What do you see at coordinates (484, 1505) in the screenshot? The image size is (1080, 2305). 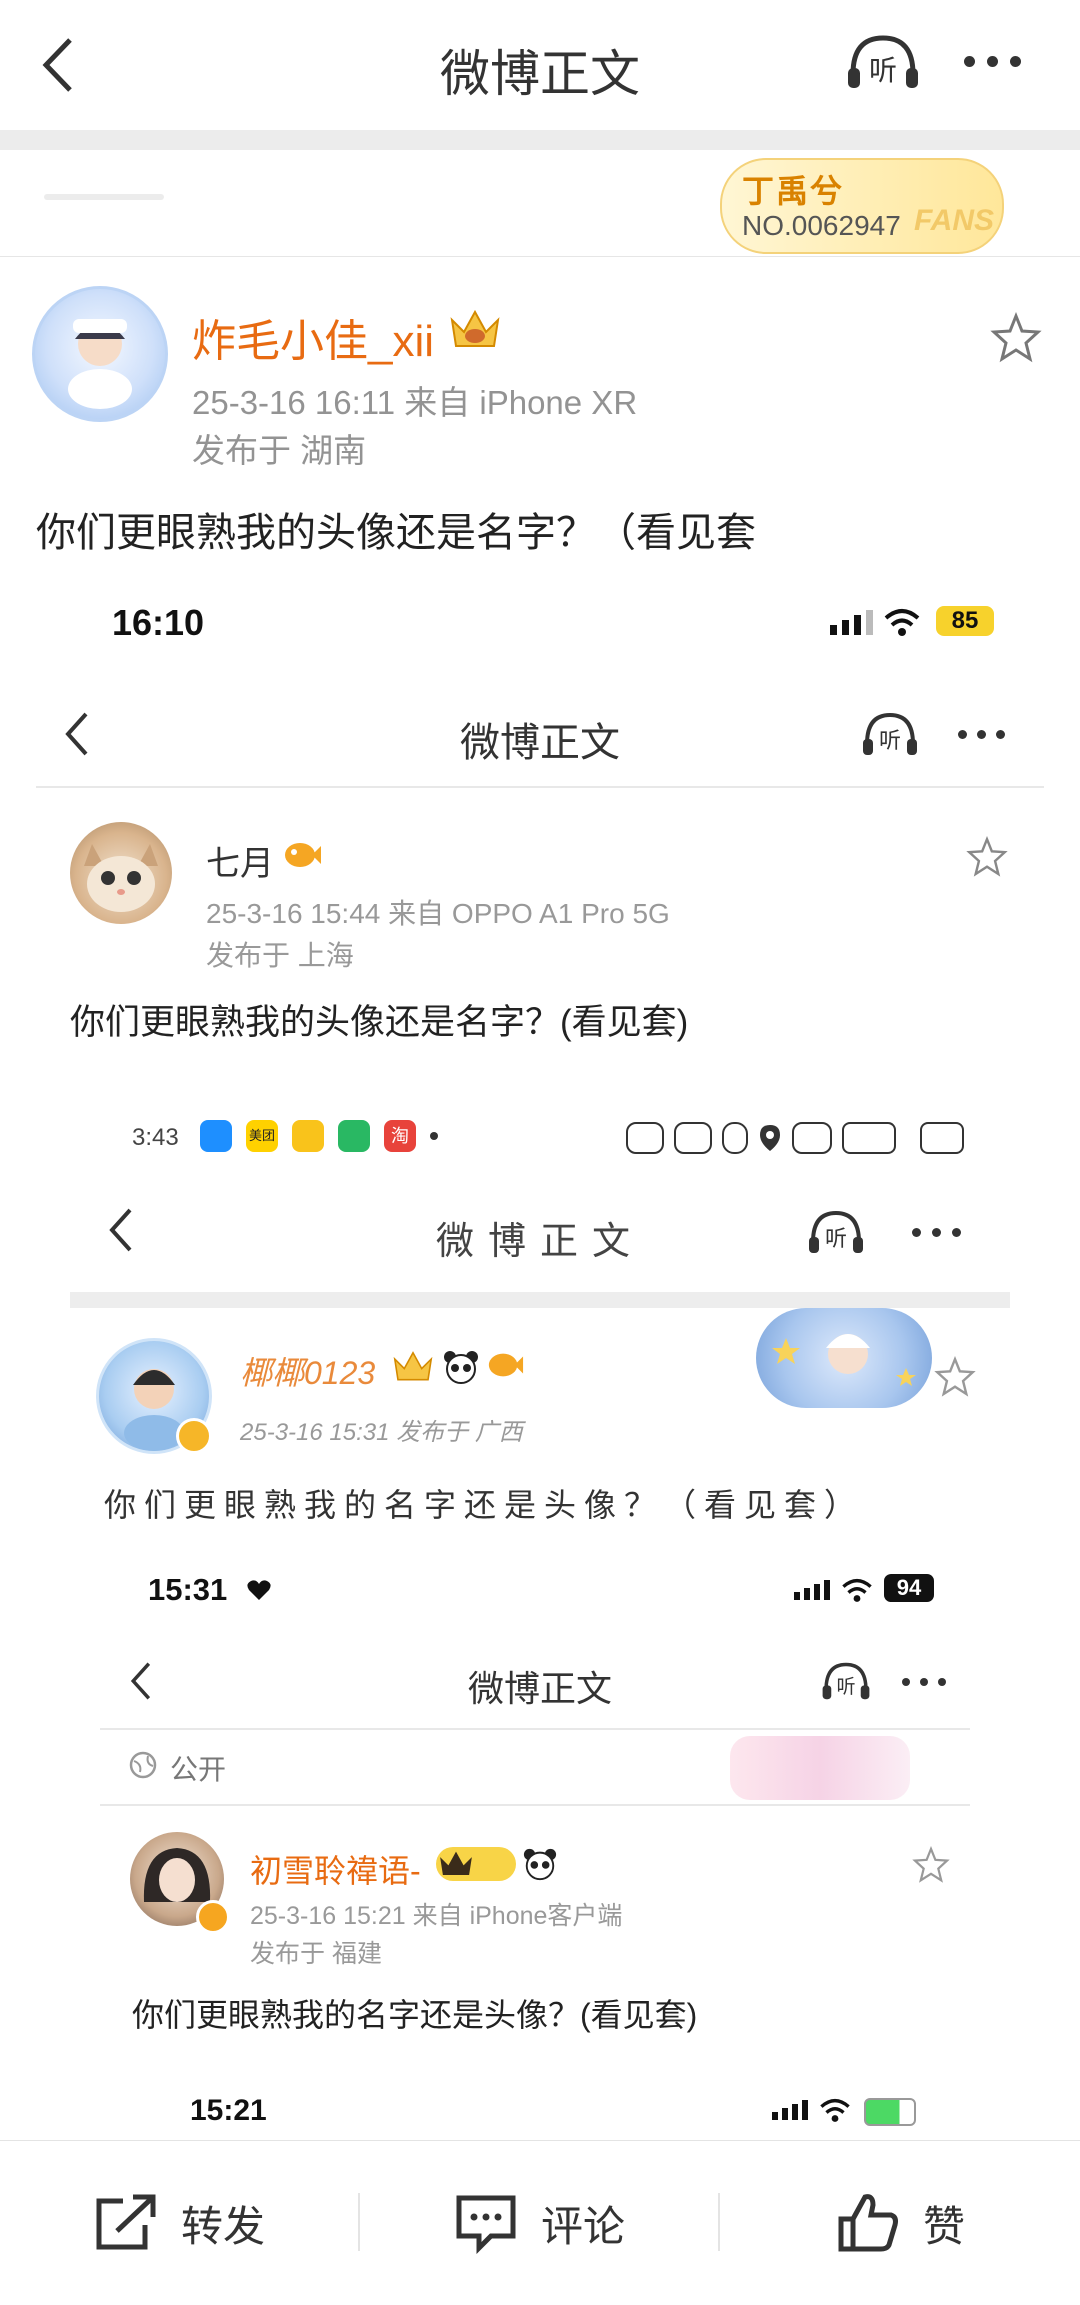 I see `post-text: 你们更眼熟我的名字还是头像？（看见套）` at bounding box center [484, 1505].